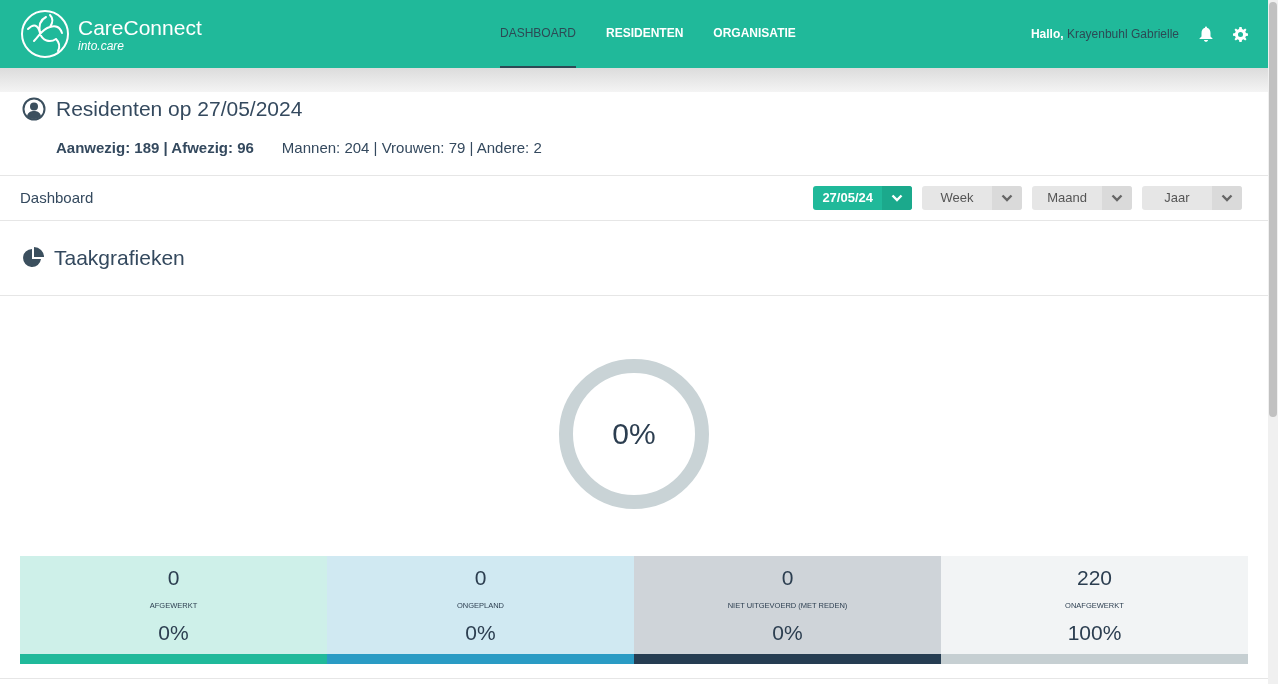 Image resolution: width=1278 pixels, height=684 pixels. Describe the element at coordinates (1094, 578) in the screenshot. I see `stat-count: 220` at that location.